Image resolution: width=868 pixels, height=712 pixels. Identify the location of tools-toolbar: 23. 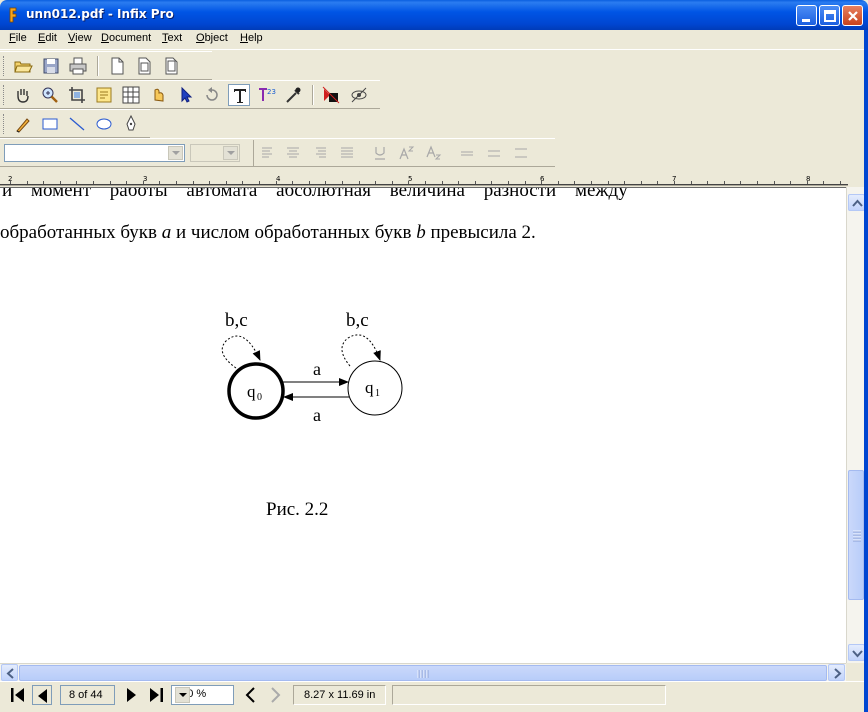
(190, 94).